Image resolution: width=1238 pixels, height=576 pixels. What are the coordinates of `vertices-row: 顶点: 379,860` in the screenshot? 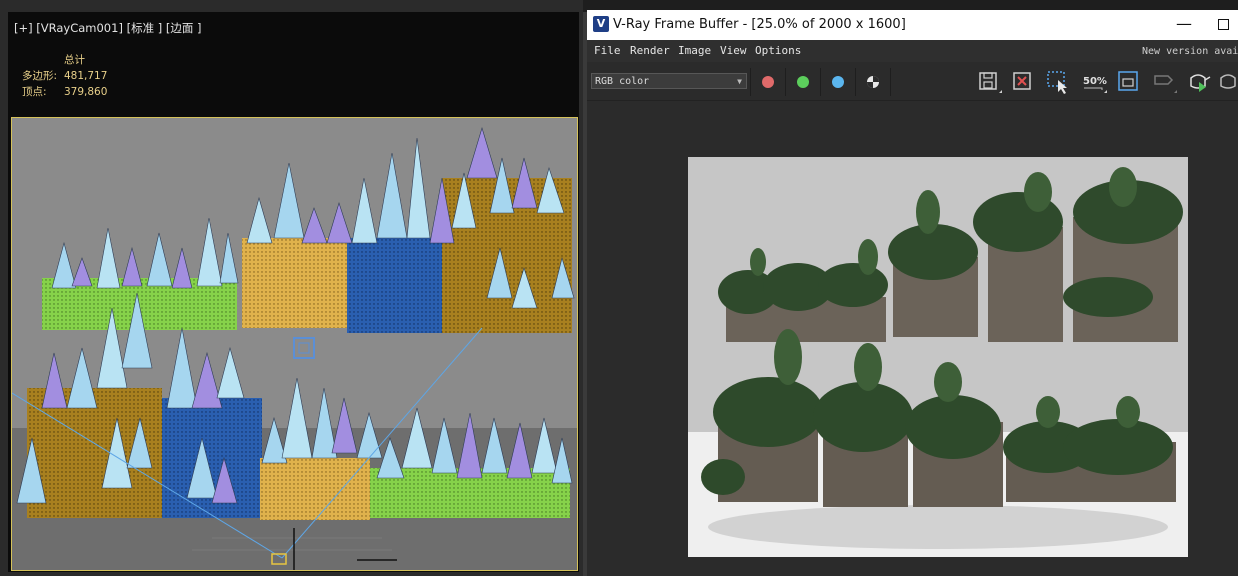 It's located at (64, 92).